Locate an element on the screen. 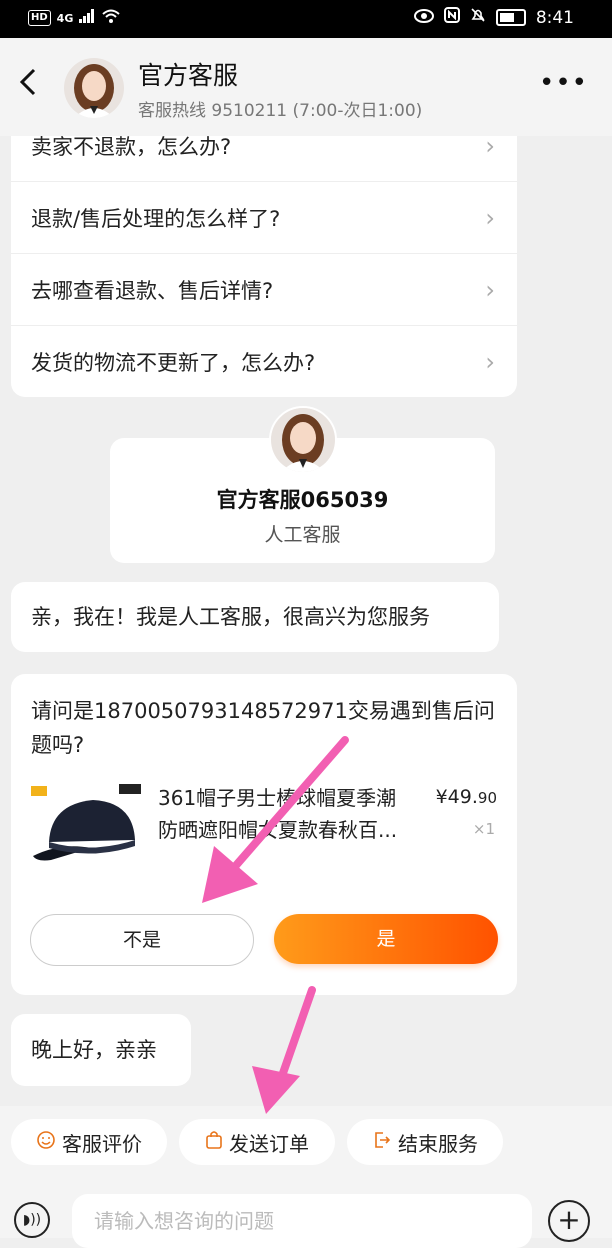 Image resolution: width=612 pixels, height=1248 pixels. agent-avatar is located at coordinates (303, 440).